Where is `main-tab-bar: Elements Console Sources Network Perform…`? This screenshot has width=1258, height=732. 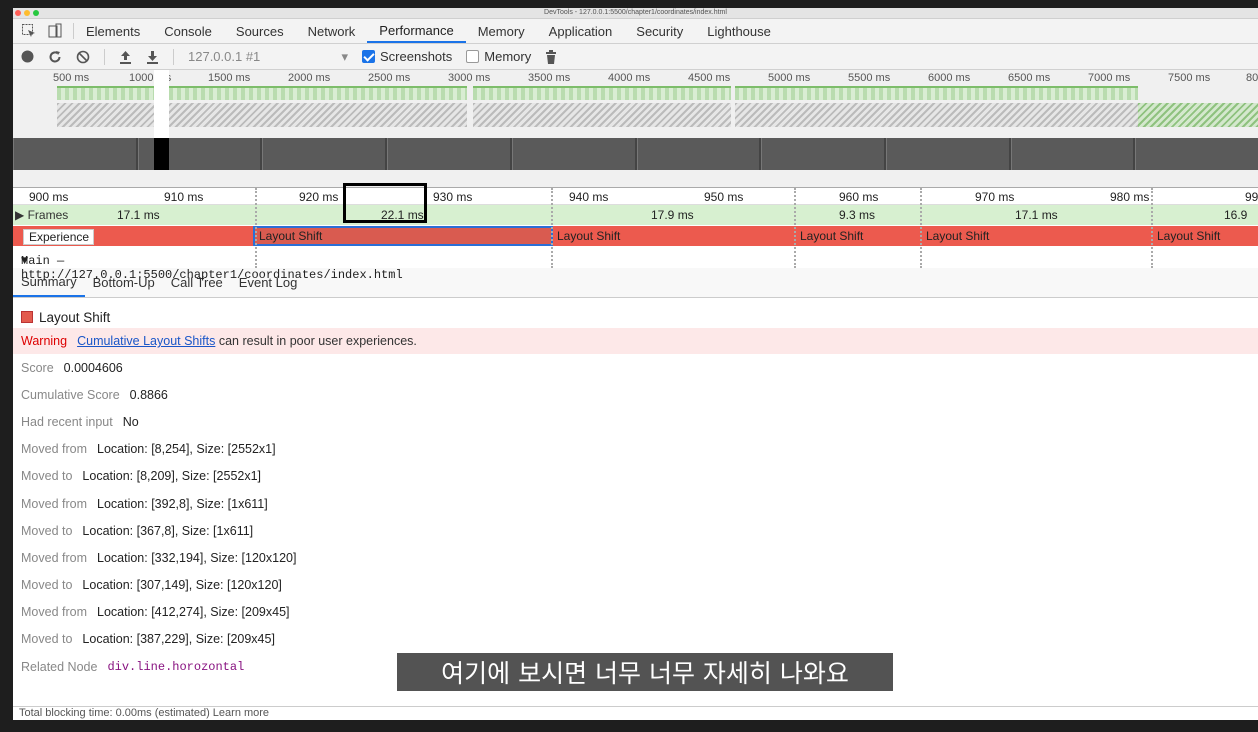
main-tab-bar: Elements Console Sources Network Perform… is located at coordinates (635, 31).